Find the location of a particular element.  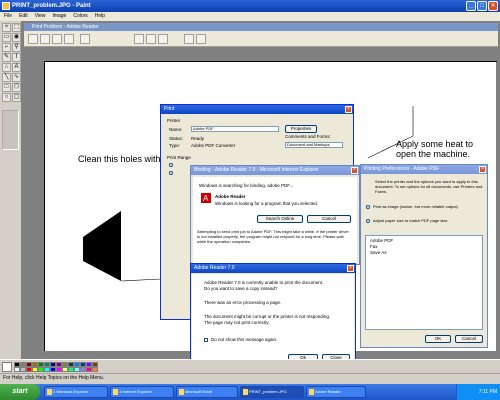

email-icon is located at coordinates (69, 39).